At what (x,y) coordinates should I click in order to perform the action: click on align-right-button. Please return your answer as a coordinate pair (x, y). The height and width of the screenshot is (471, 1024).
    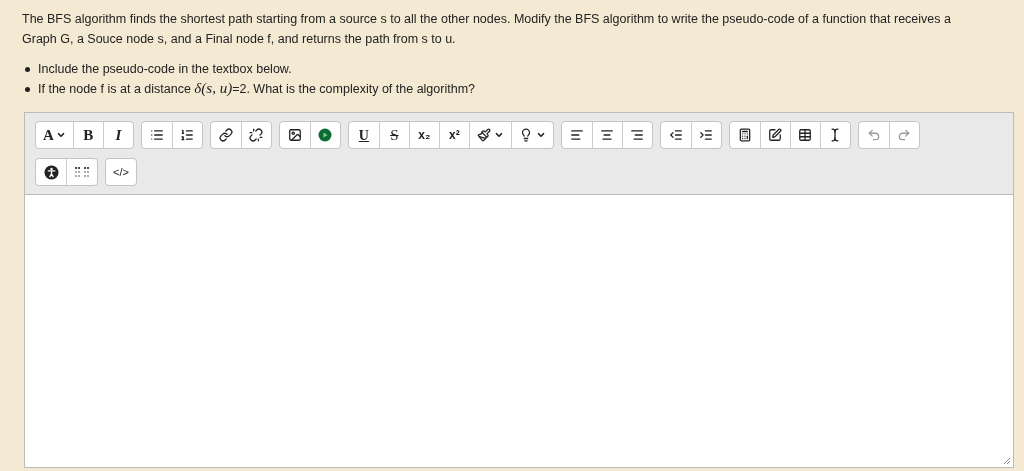
    Looking at the image, I should click on (636, 135).